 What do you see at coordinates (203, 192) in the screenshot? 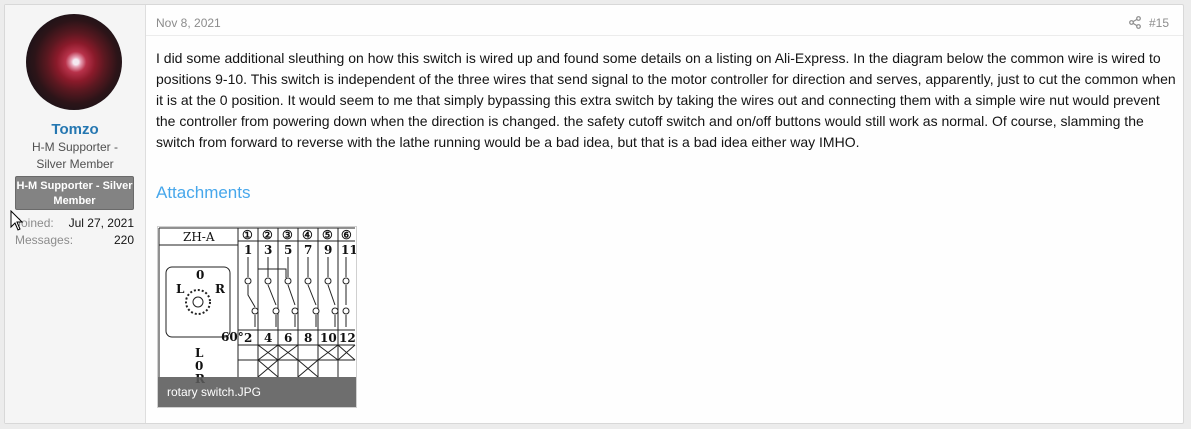
I see `attachments-heading: Attachments` at bounding box center [203, 192].